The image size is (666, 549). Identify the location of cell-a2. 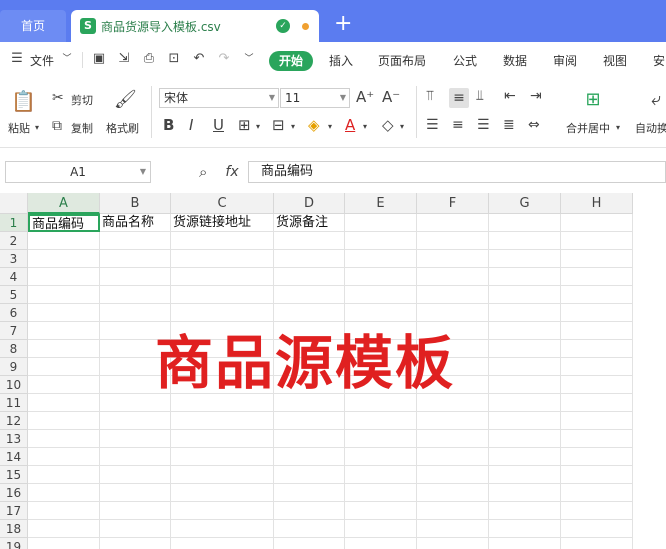
(64, 241).